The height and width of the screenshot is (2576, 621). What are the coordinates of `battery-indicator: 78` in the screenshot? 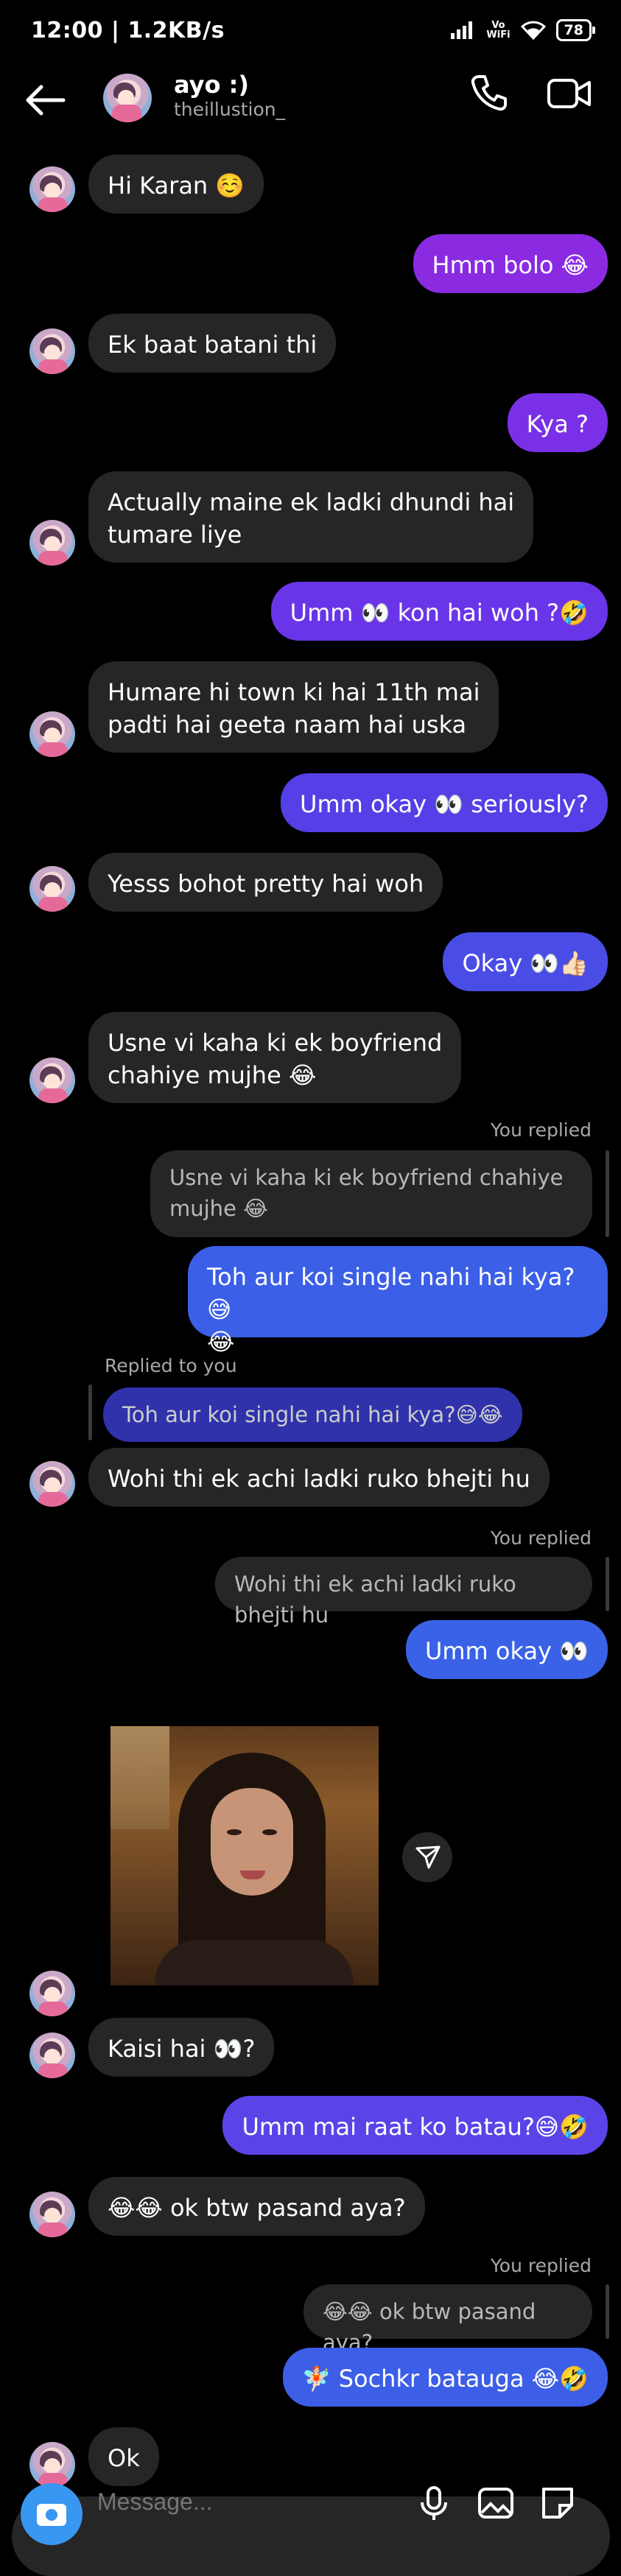 It's located at (575, 30).